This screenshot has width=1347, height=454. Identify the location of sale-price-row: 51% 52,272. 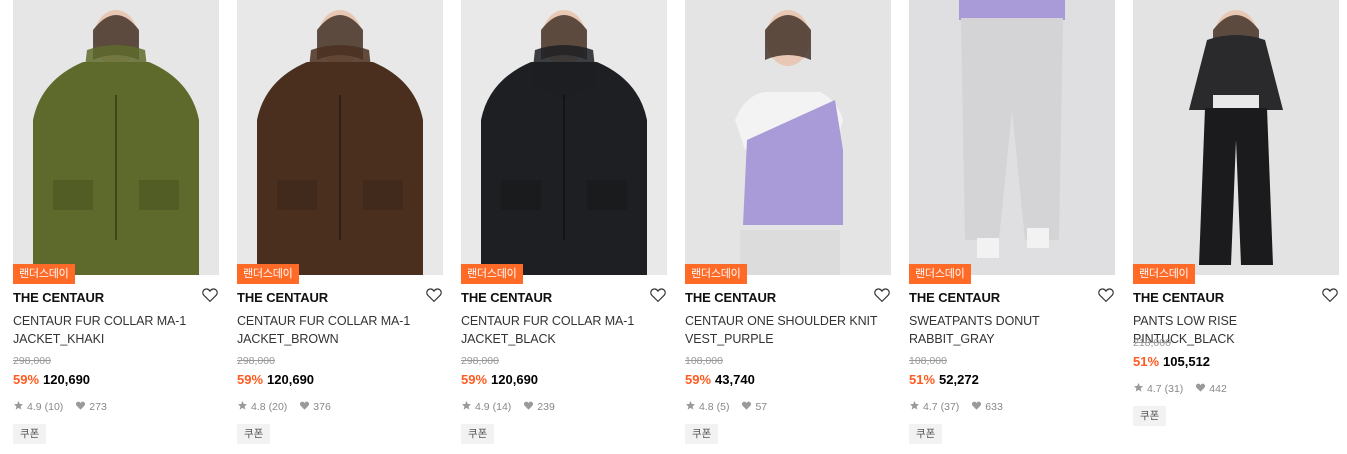
(944, 379).